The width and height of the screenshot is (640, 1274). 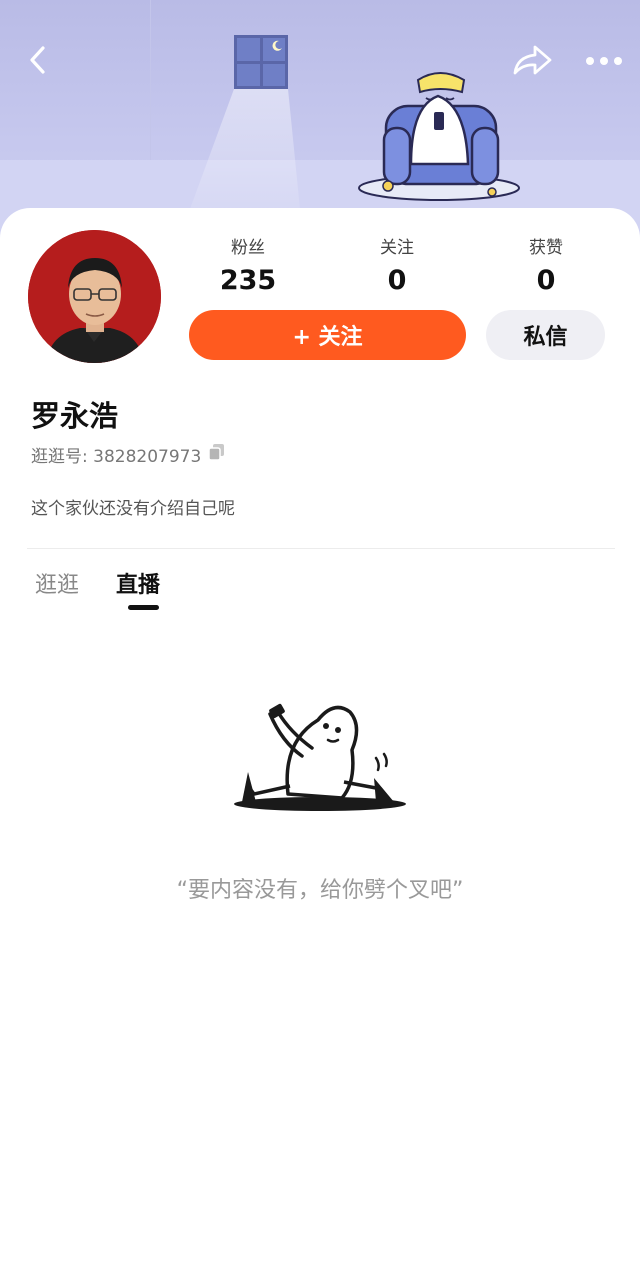 What do you see at coordinates (320, 890) in the screenshot?
I see `empty-state-text: “要内容没有，给你劈个叉吧”` at bounding box center [320, 890].